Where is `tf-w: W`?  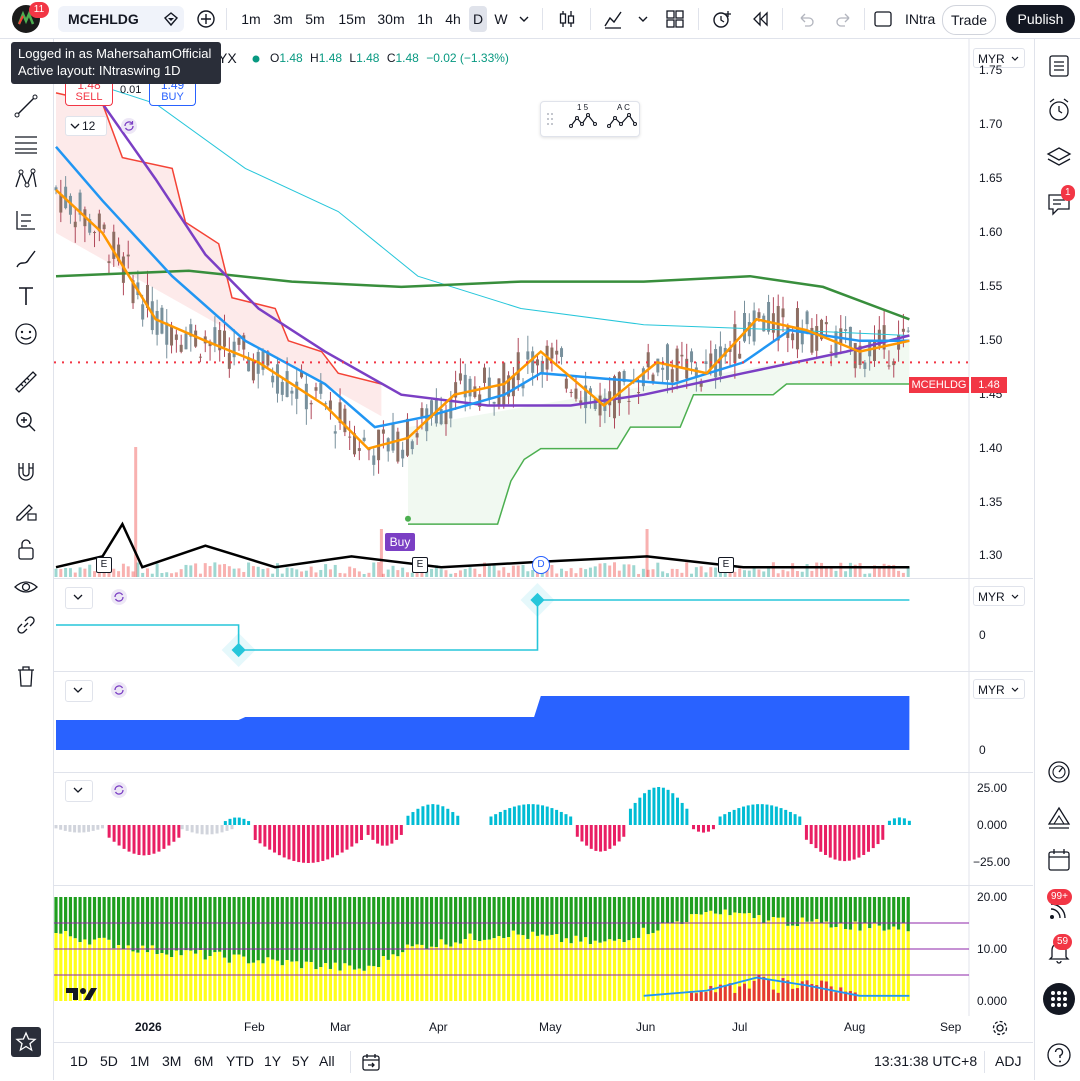
tf-w: W is located at coordinates (501, 19).